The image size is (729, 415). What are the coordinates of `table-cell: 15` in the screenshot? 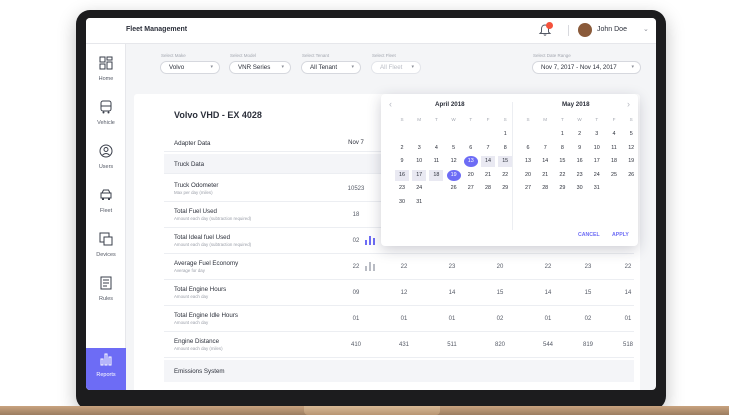 It's located at (588, 293).